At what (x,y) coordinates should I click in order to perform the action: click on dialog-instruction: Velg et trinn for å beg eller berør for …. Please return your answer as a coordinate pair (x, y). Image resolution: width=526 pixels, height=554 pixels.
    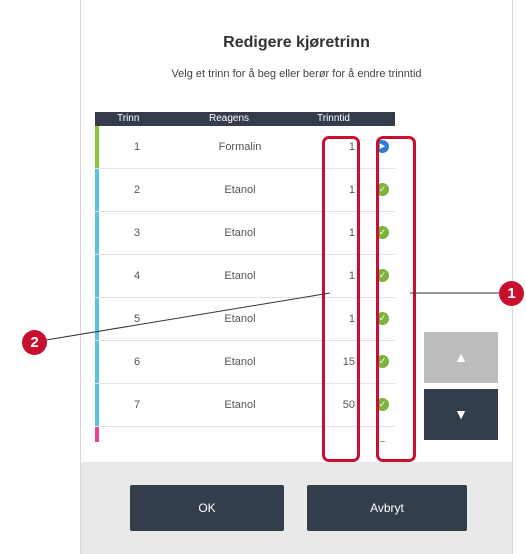
    Looking at the image, I should click on (296, 74).